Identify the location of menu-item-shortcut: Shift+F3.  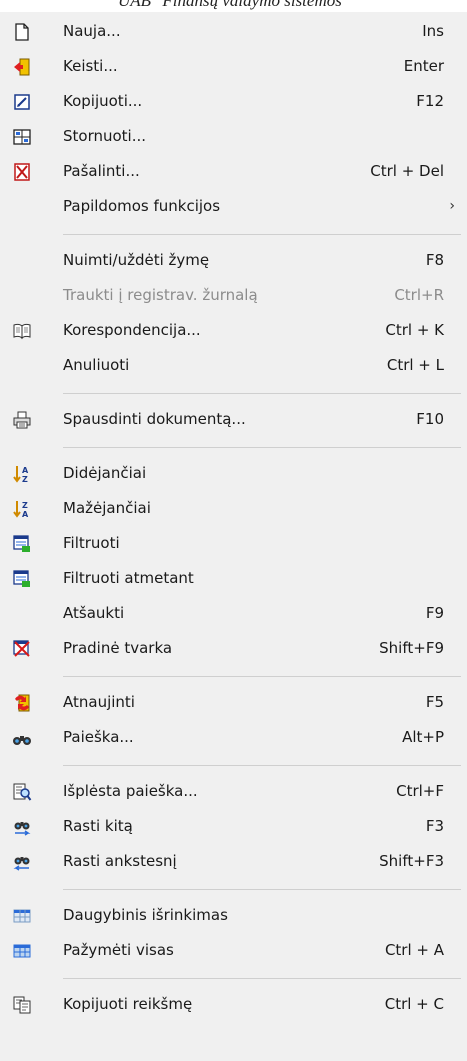
(411, 861).